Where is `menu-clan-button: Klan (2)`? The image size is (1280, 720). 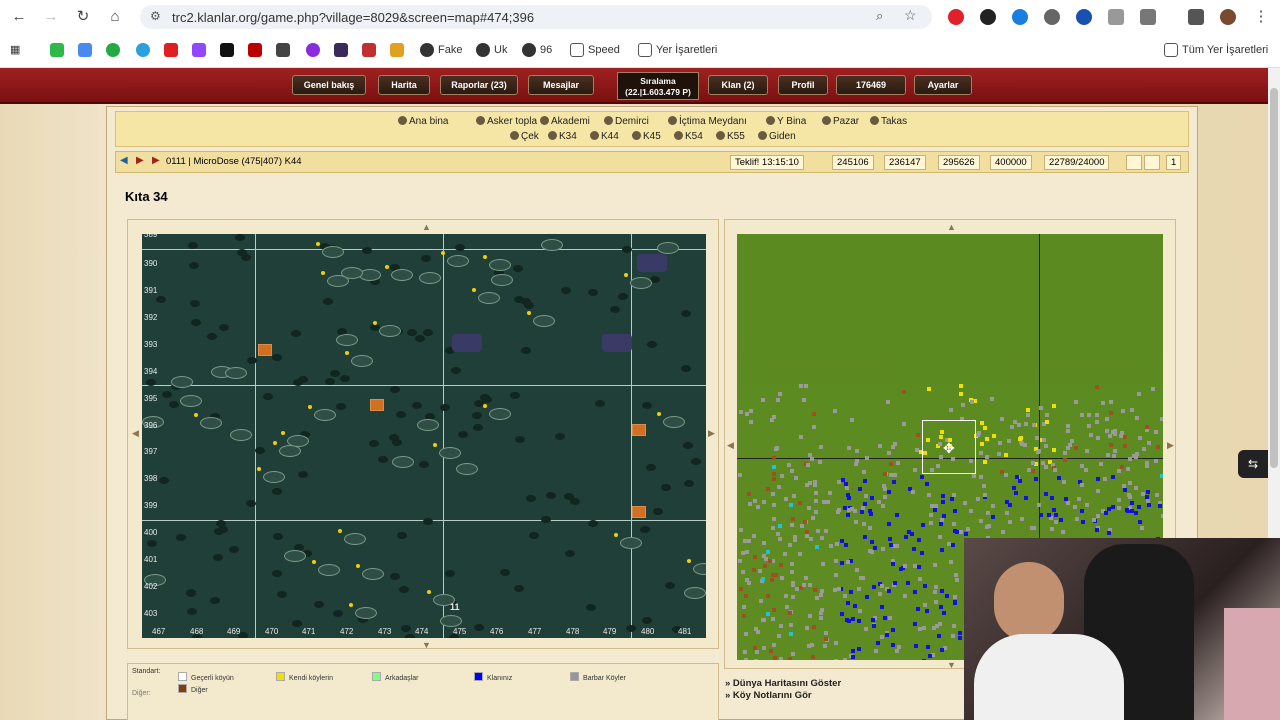 menu-clan-button: Klan (2) is located at coordinates (738, 85).